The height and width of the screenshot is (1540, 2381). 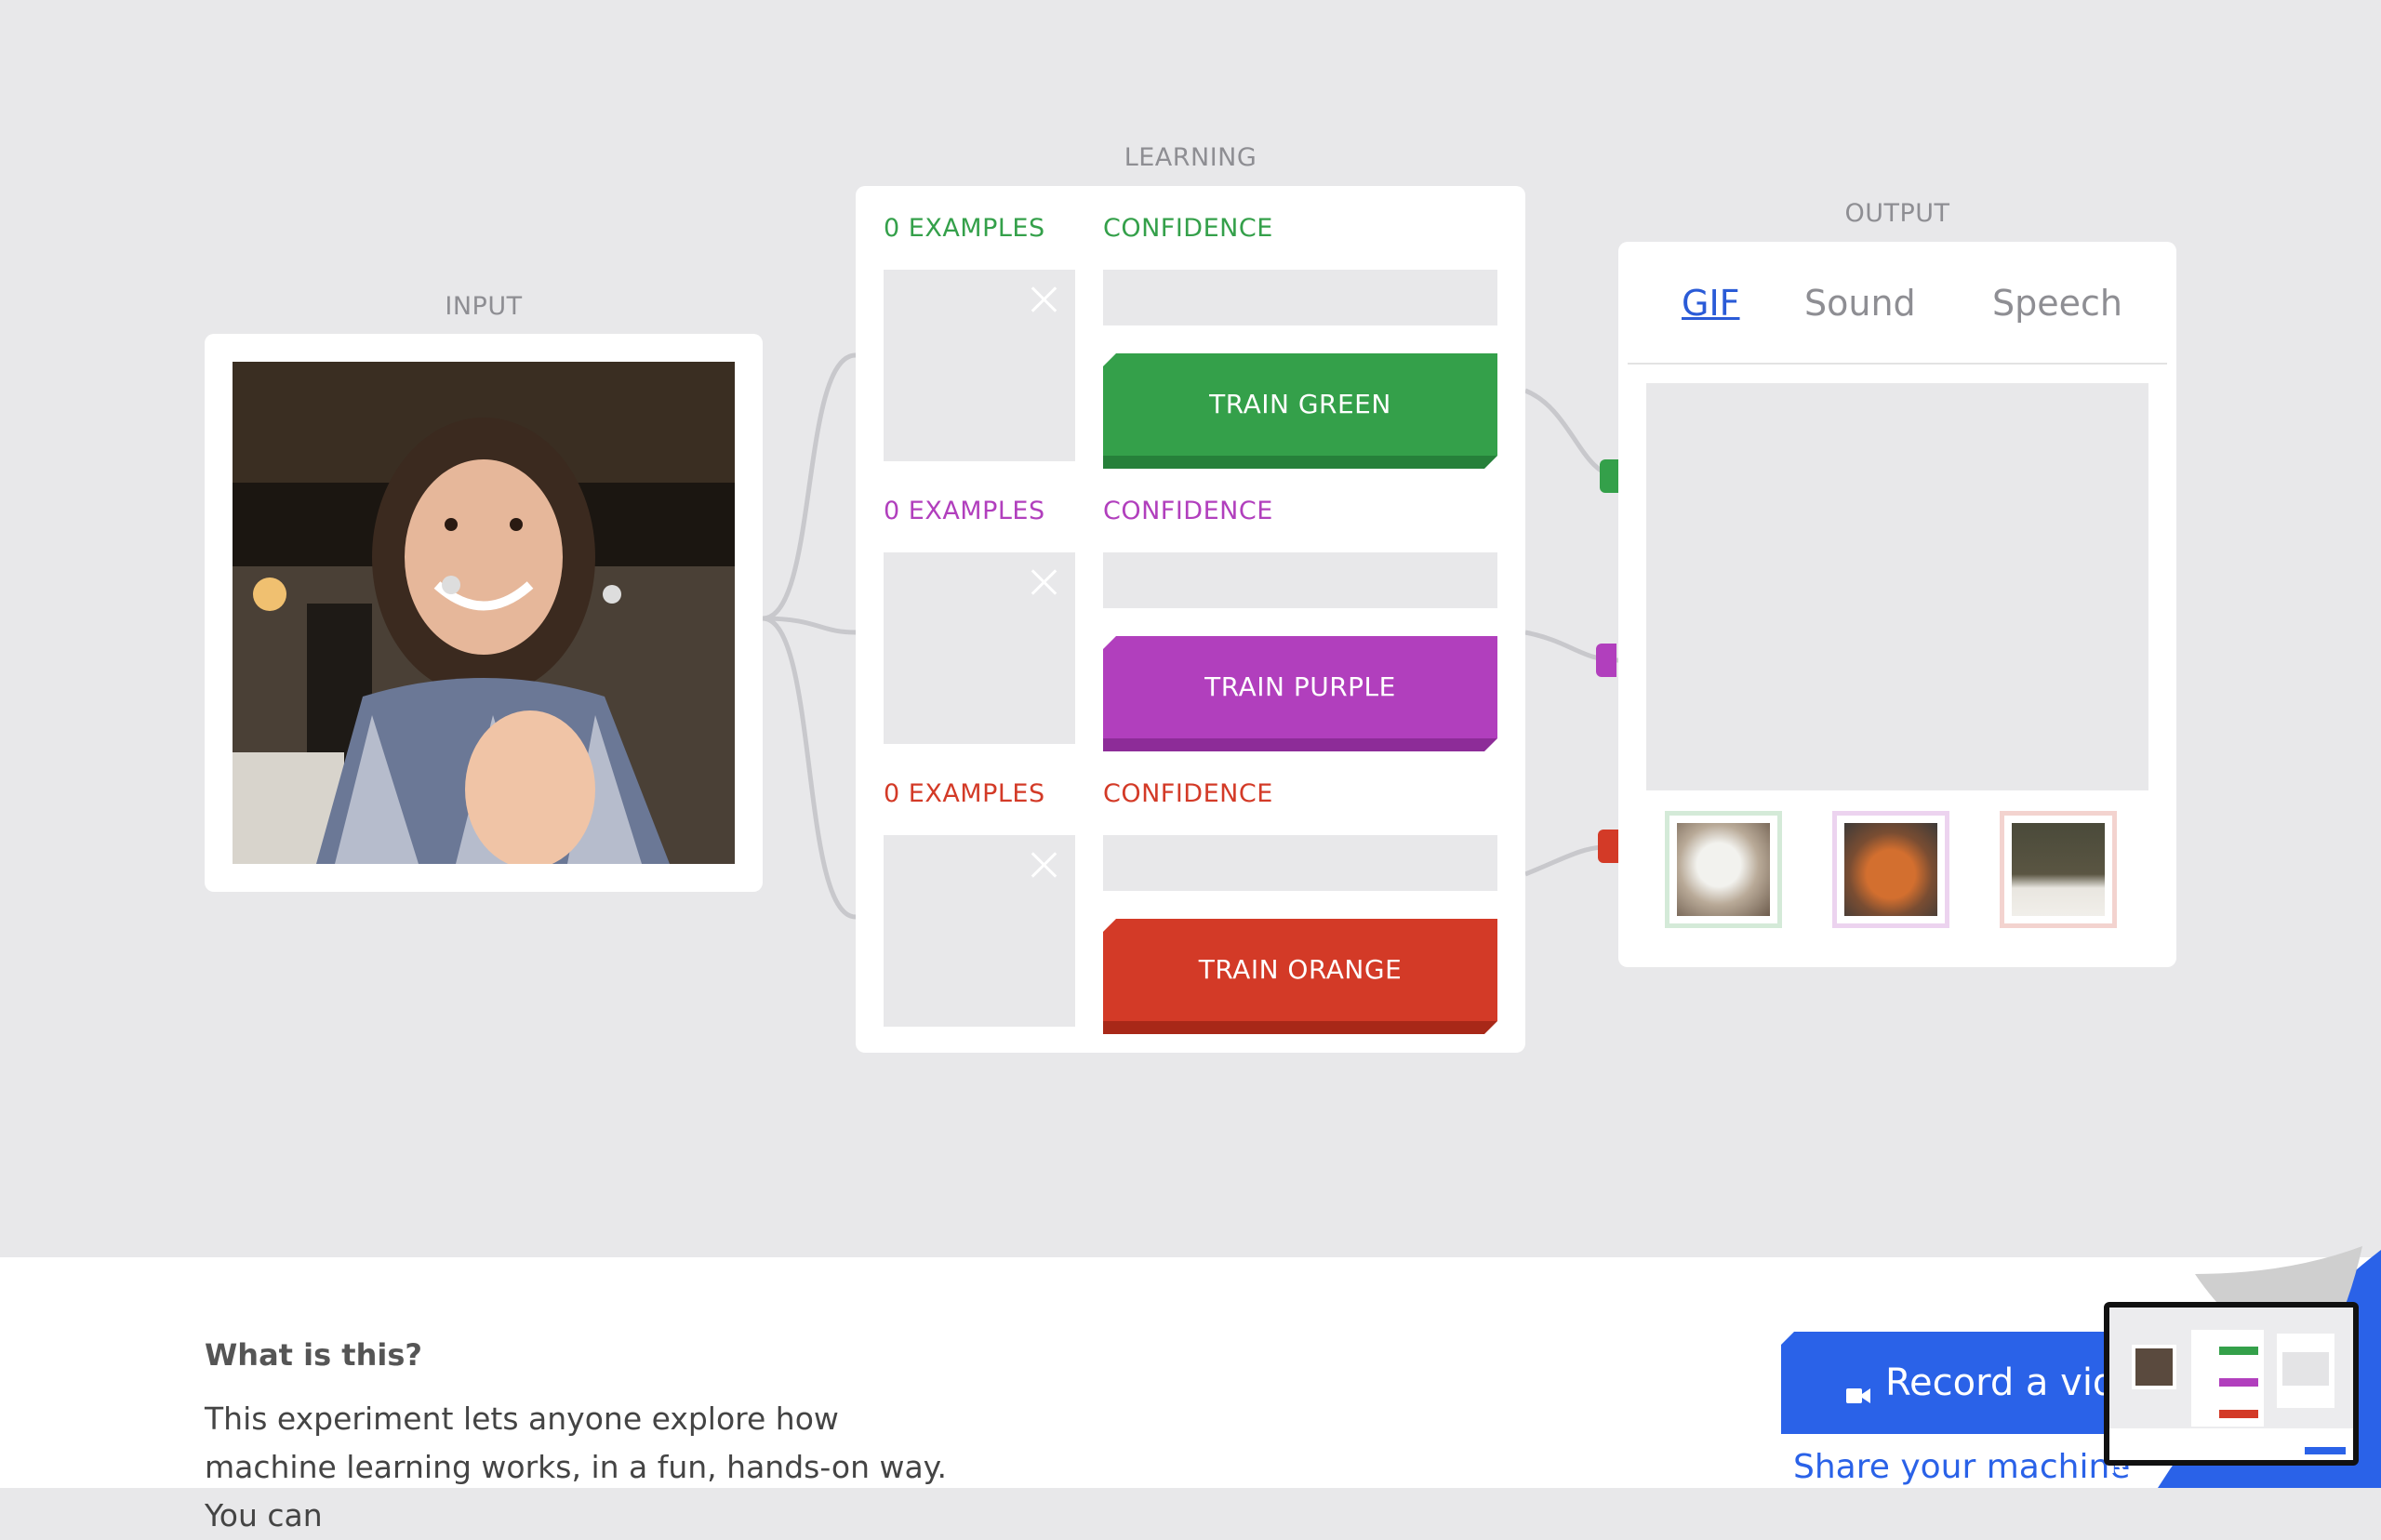 What do you see at coordinates (1300, 686) in the screenshot?
I see `train-purple-label: TRAIN PURPLE` at bounding box center [1300, 686].